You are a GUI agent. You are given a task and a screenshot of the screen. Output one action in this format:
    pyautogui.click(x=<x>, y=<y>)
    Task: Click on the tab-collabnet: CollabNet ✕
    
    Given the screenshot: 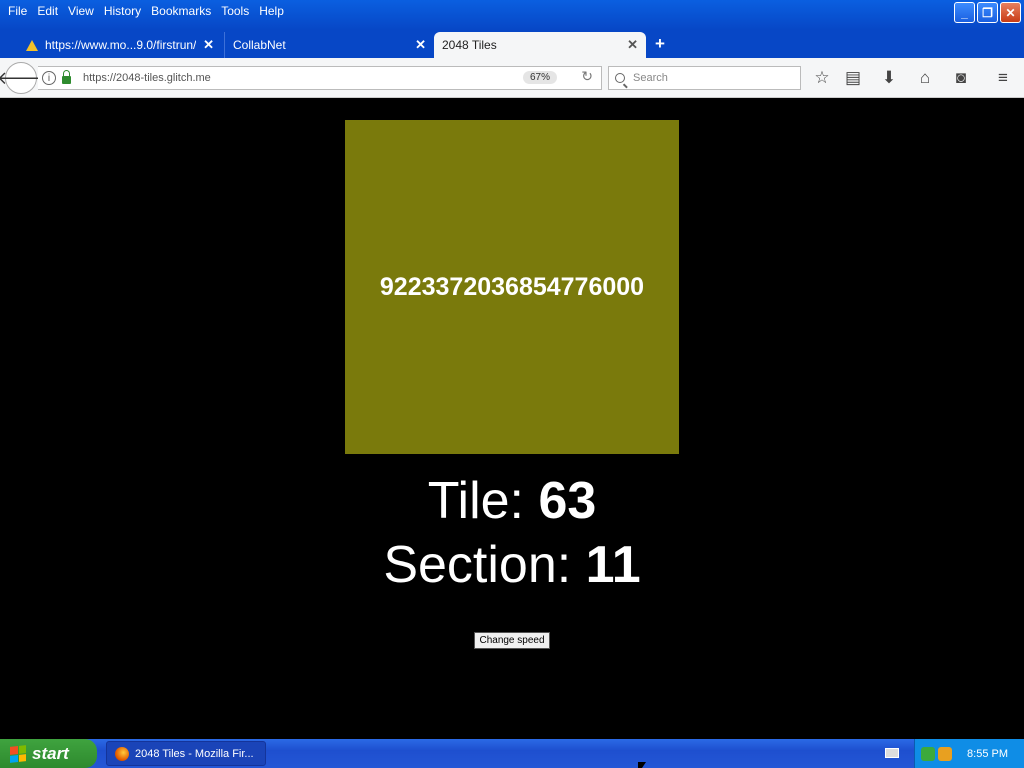 What is the action you would take?
    pyautogui.click(x=329, y=45)
    